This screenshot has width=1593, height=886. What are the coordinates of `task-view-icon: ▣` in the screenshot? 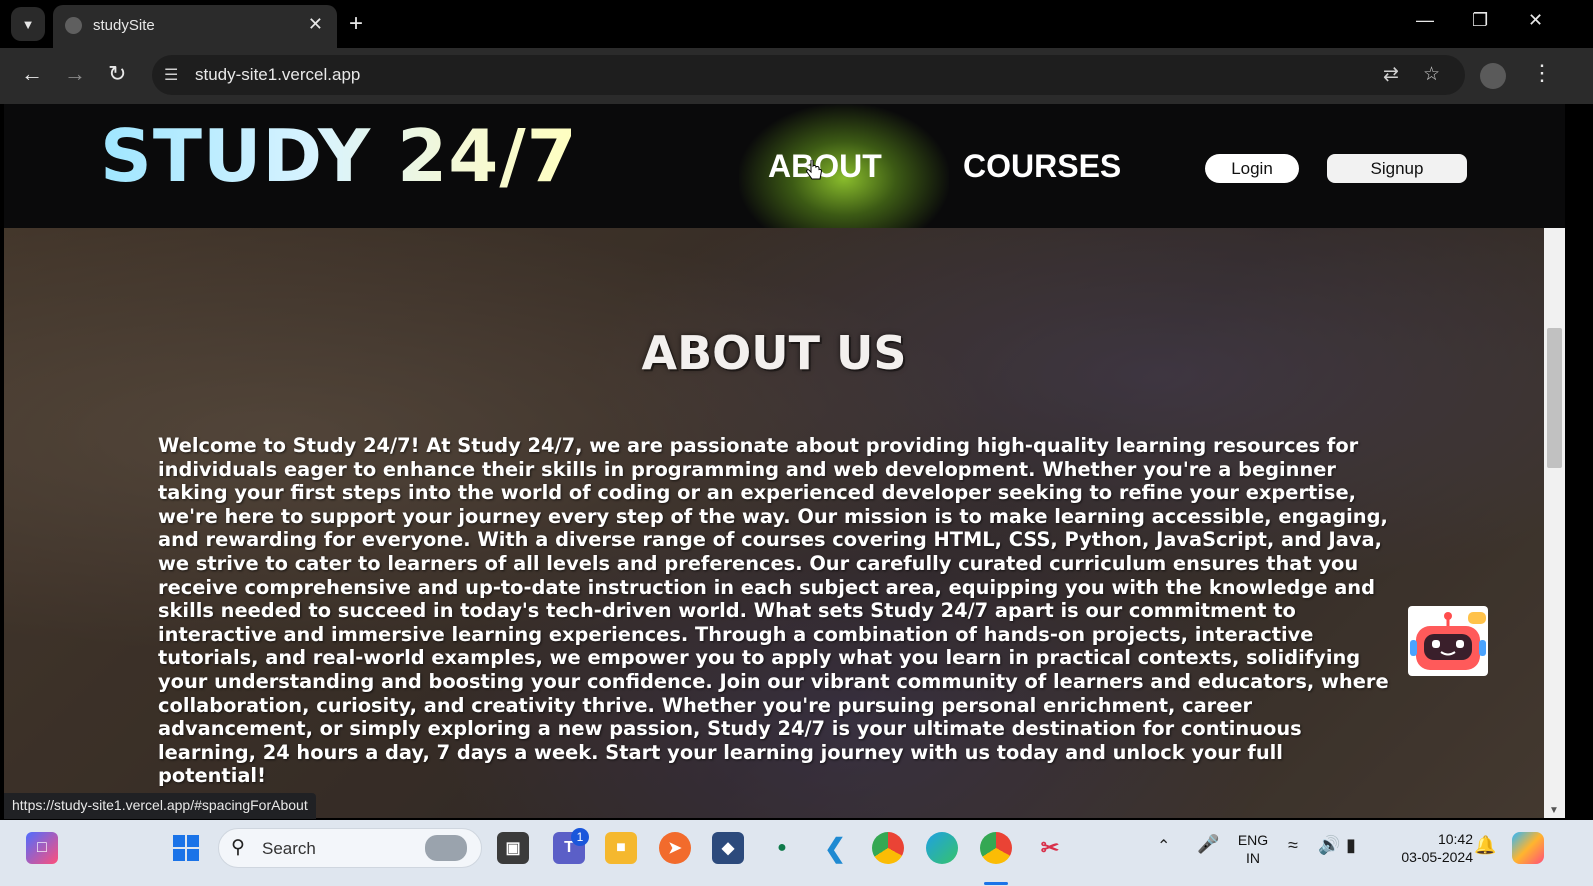 It's located at (513, 848).